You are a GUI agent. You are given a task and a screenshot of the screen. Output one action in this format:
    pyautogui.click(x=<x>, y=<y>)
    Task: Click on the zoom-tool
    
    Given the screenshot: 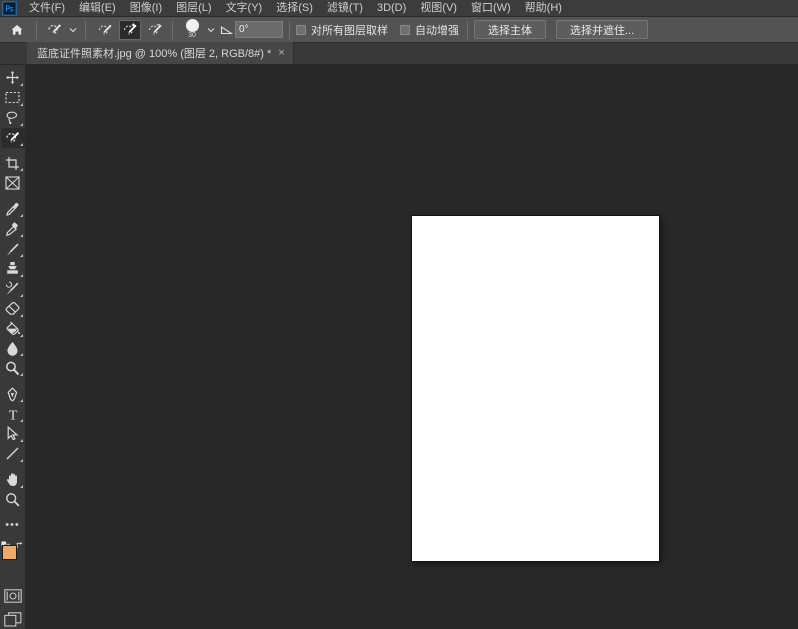 What is the action you would take?
    pyautogui.click(x=13, y=500)
    